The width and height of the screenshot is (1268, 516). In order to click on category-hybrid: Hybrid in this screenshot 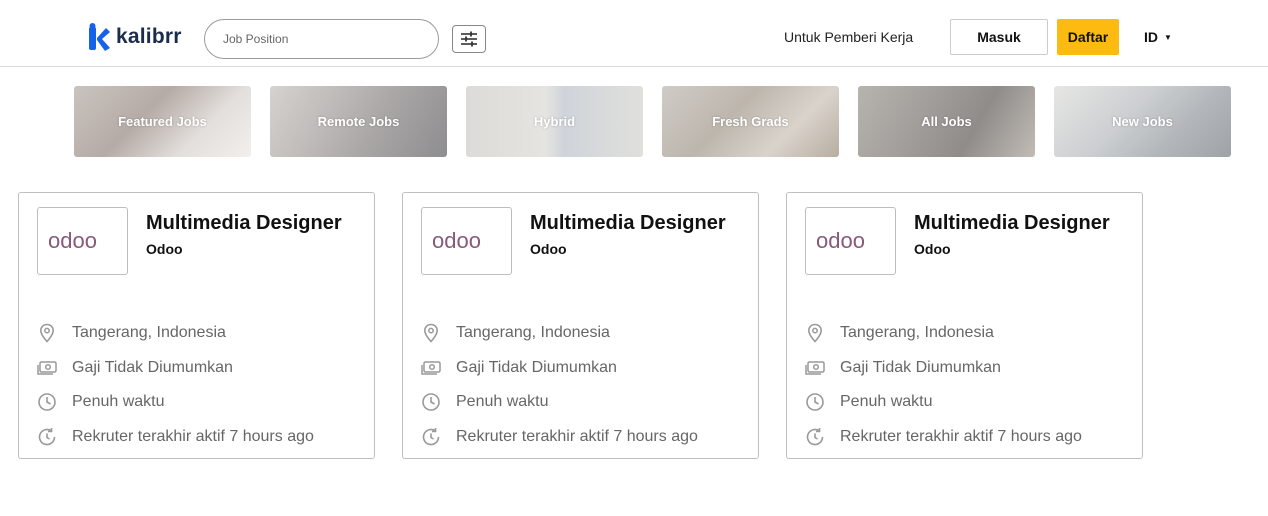, I will do `click(554, 121)`.